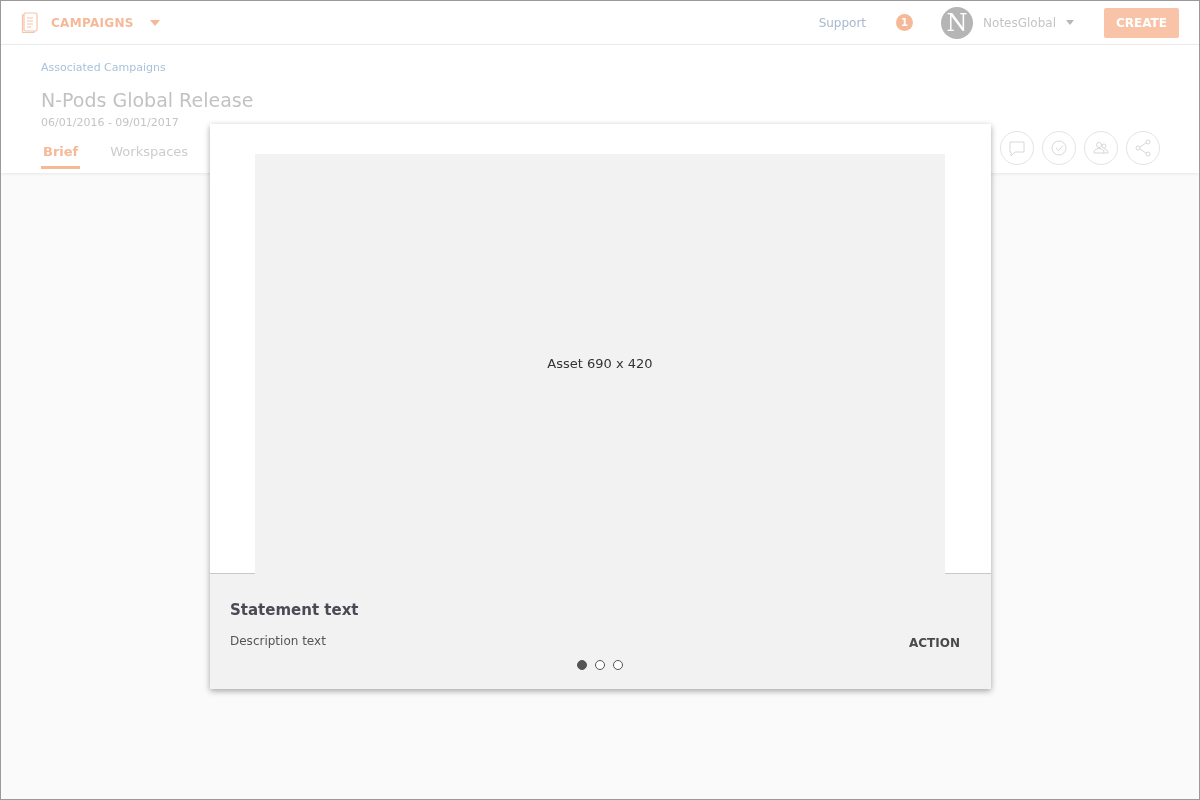 This screenshot has width=1200, height=800. What do you see at coordinates (934, 643) in the screenshot?
I see `action-button: ACTION` at bounding box center [934, 643].